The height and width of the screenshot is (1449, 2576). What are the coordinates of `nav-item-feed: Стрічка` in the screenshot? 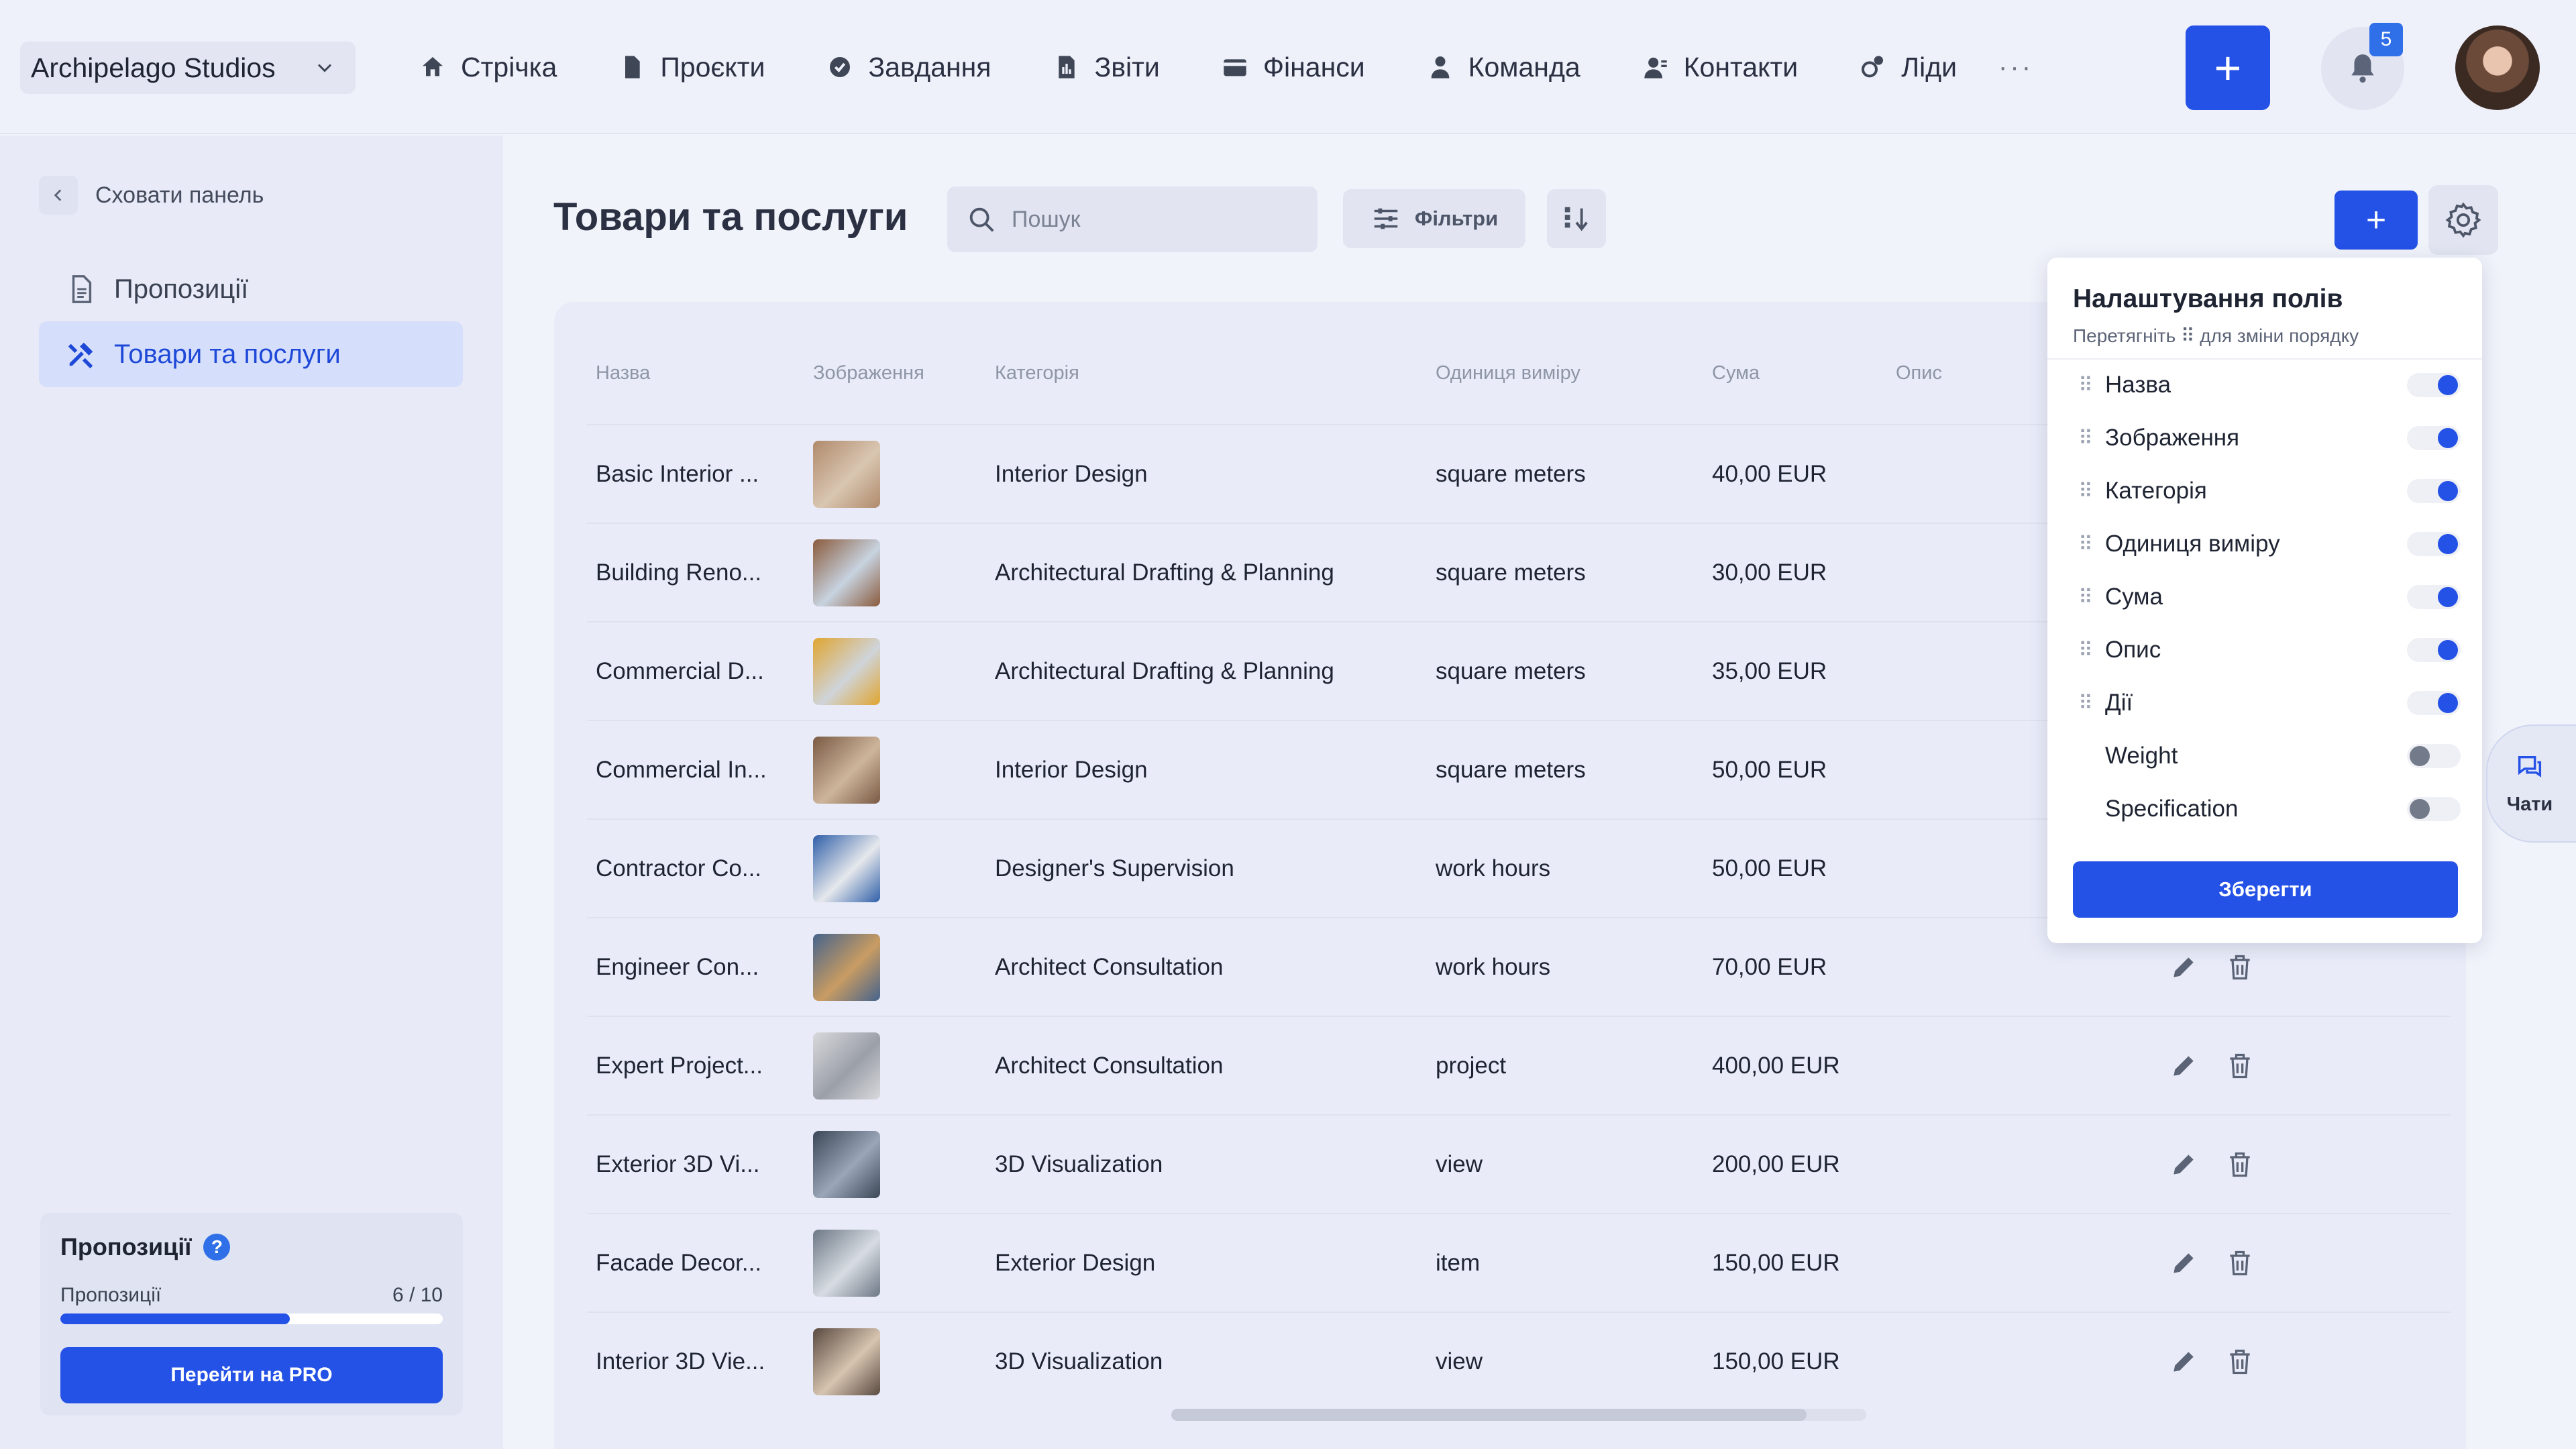 It's located at (488, 67).